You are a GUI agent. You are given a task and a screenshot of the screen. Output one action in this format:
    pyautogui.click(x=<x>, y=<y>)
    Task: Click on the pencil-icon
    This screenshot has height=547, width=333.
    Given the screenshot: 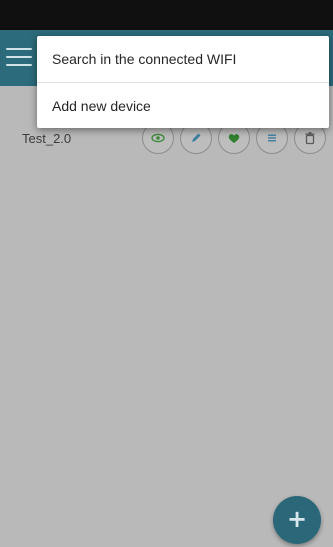 What is the action you would take?
    pyautogui.click(x=196, y=137)
    